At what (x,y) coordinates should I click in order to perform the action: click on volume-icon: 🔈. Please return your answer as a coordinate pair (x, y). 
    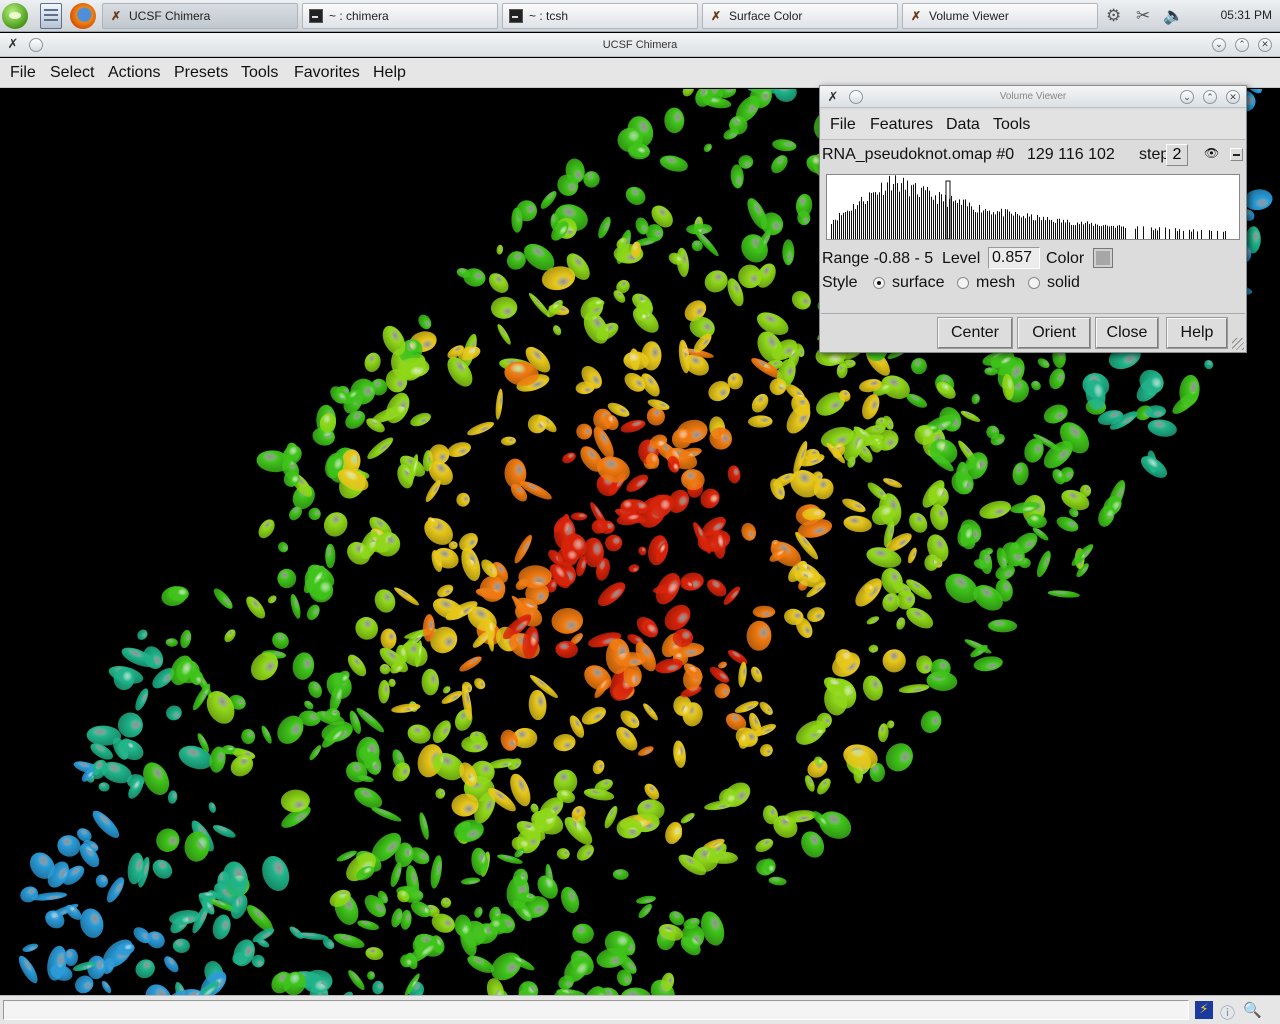
    Looking at the image, I should click on (1173, 16).